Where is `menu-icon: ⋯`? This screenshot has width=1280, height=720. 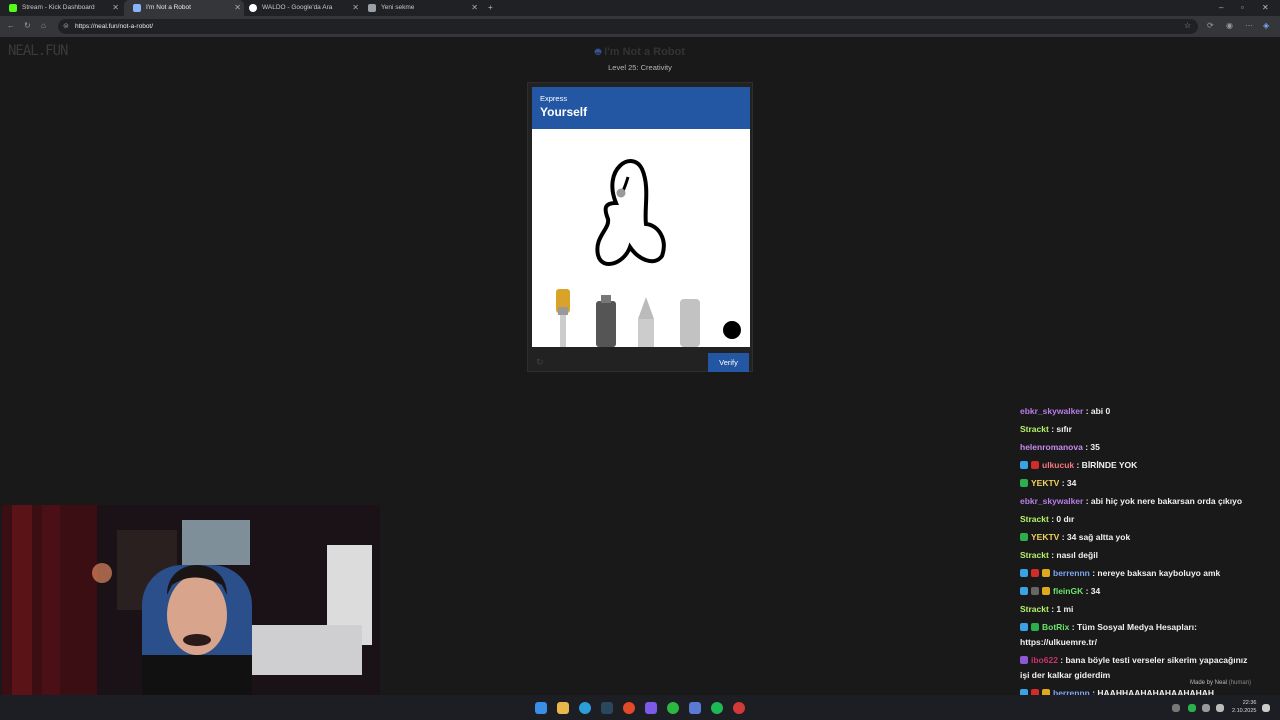
menu-icon: ⋯ is located at coordinates (1249, 26).